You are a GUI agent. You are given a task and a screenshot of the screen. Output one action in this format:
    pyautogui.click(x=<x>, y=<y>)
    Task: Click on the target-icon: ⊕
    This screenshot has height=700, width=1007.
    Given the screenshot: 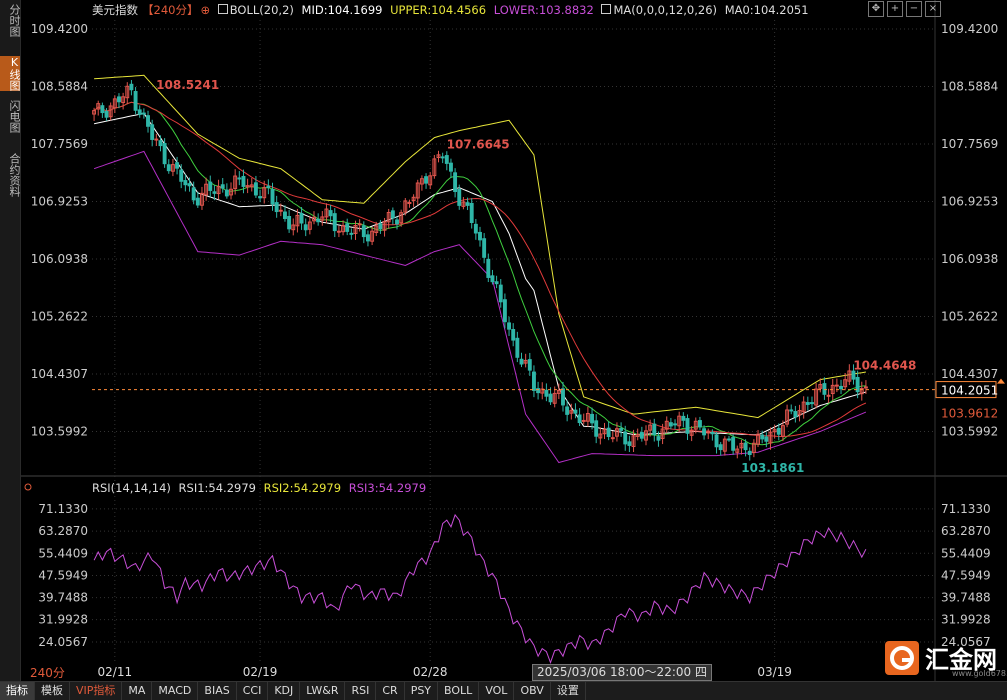 What is the action you would take?
    pyautogui.click(x=205, y=10)
    